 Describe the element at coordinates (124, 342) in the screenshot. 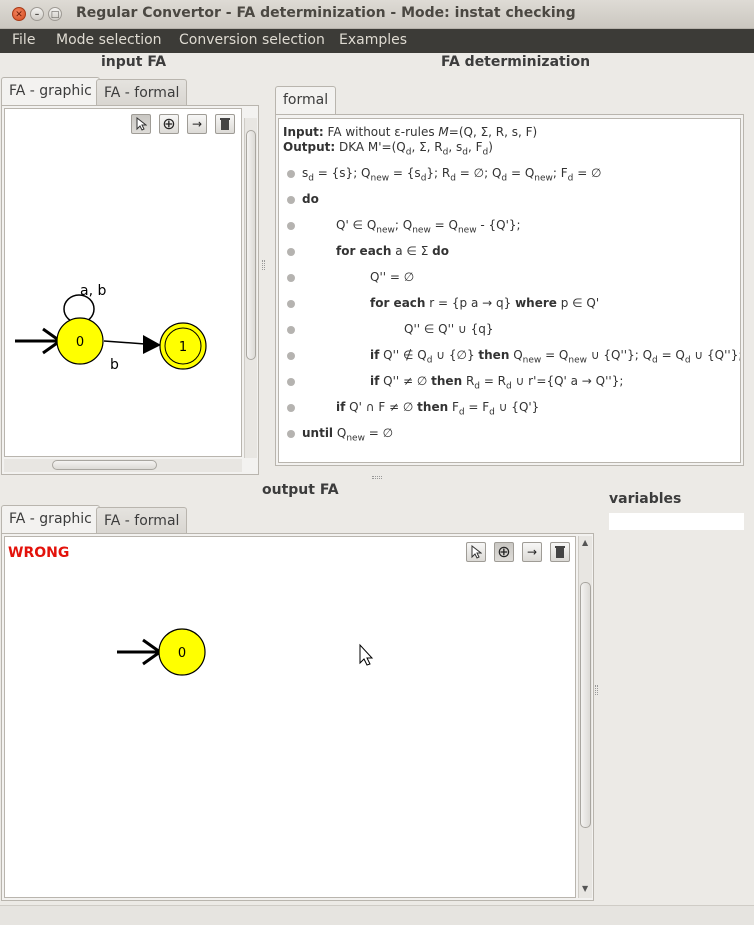

I see `input-transition-line` at that location.